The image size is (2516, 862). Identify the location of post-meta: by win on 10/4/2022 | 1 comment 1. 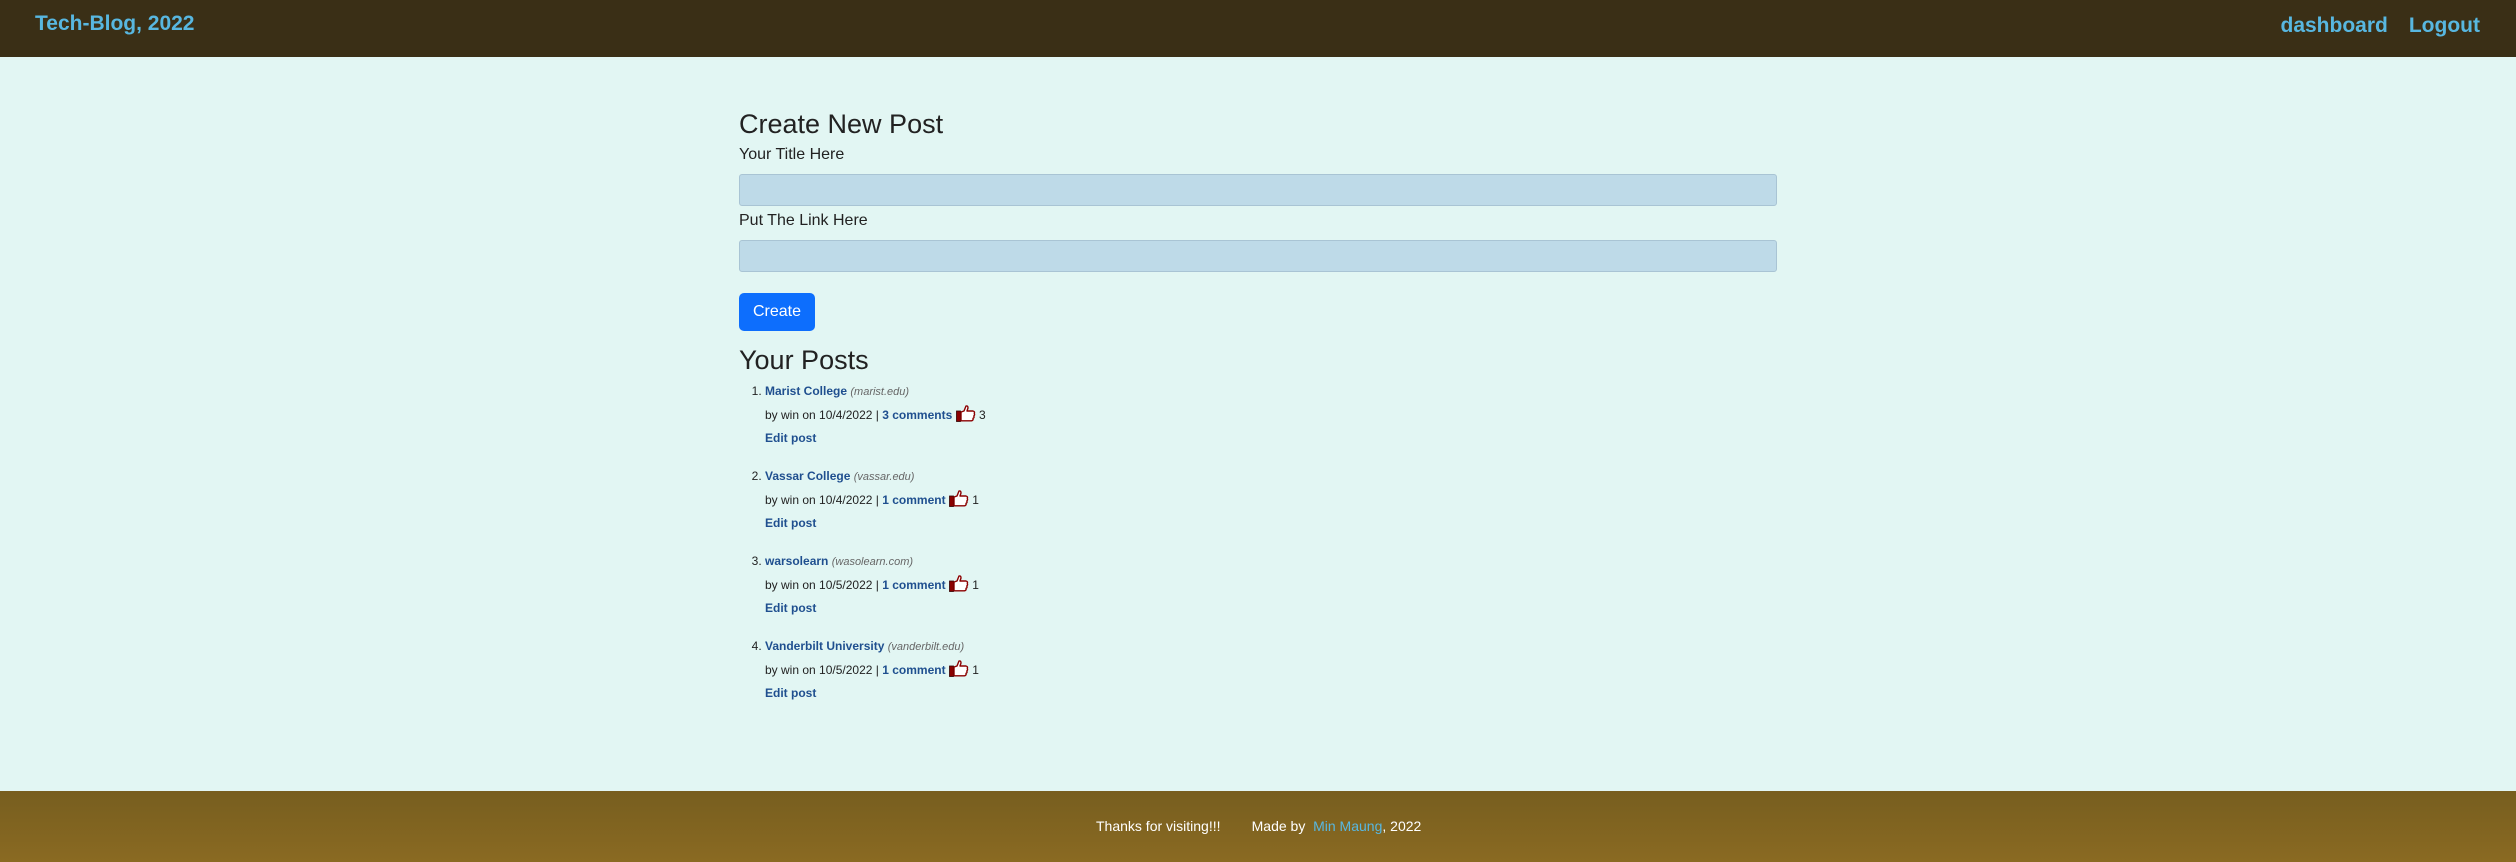
(1271, 500).